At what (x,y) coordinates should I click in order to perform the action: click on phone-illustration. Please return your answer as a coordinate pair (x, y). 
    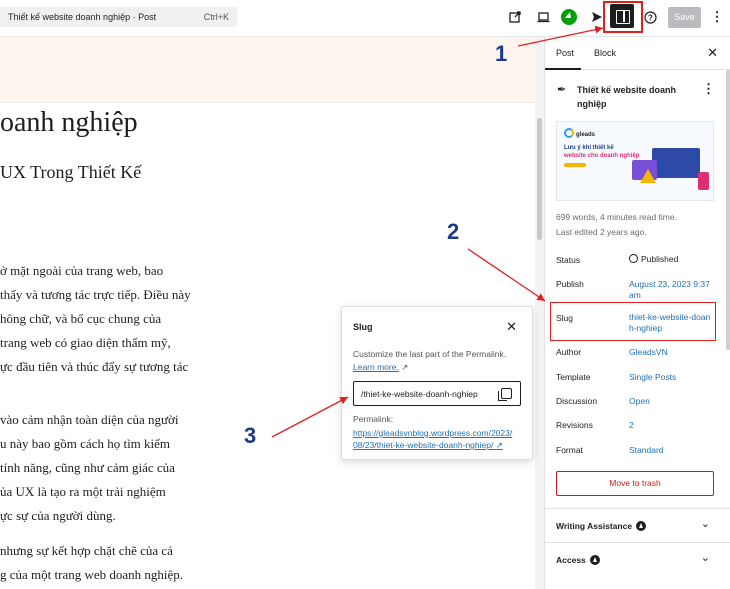
    Looking at the image, I should click on (703, 181).